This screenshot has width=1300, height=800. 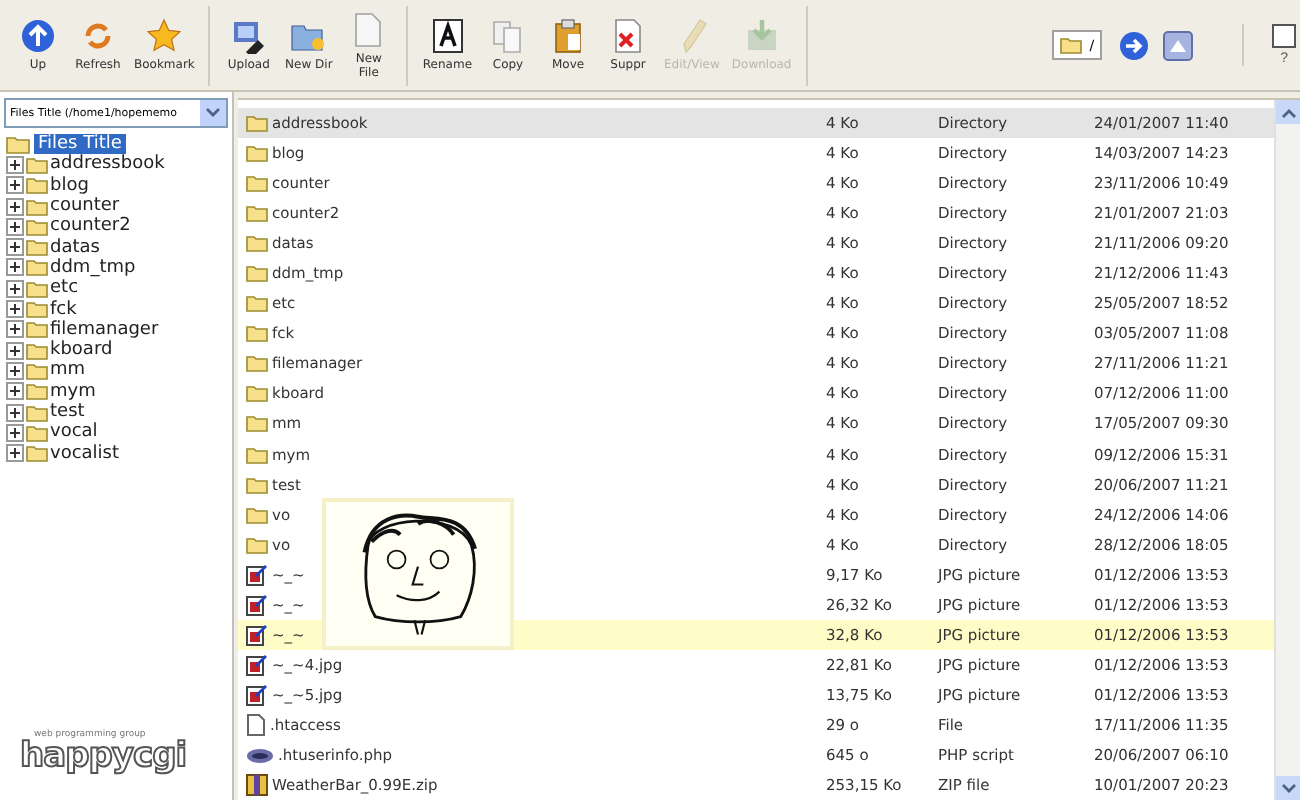 What do you see at coordinates (63, 309) in the screenshot?
I see `tree-item: fck` at bounding box center [63, 309].